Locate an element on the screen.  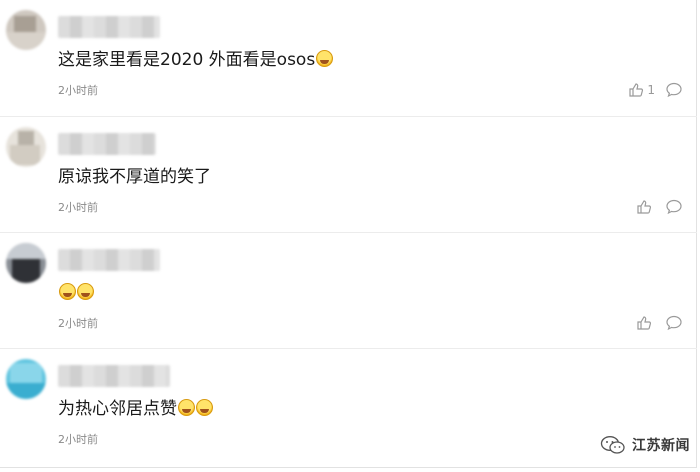
watermark: 江苏新闻 is located at coordinates (645, 445).